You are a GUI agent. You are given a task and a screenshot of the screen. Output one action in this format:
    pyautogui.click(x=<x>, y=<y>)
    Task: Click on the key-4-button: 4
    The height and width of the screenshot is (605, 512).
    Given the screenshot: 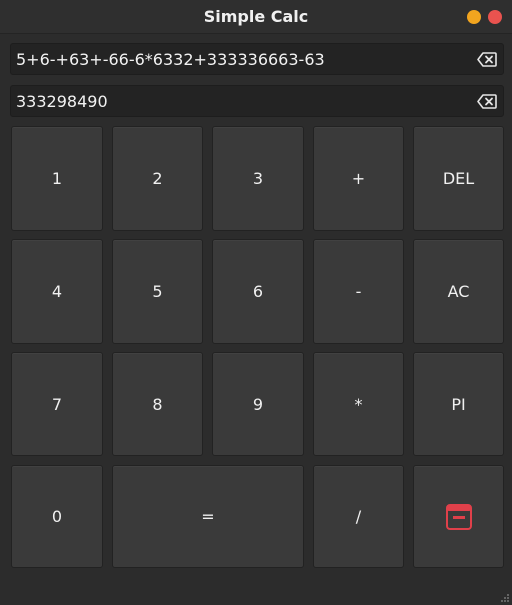 What is the action you would take?
    pyautogui.click(x=57, y=291)
    